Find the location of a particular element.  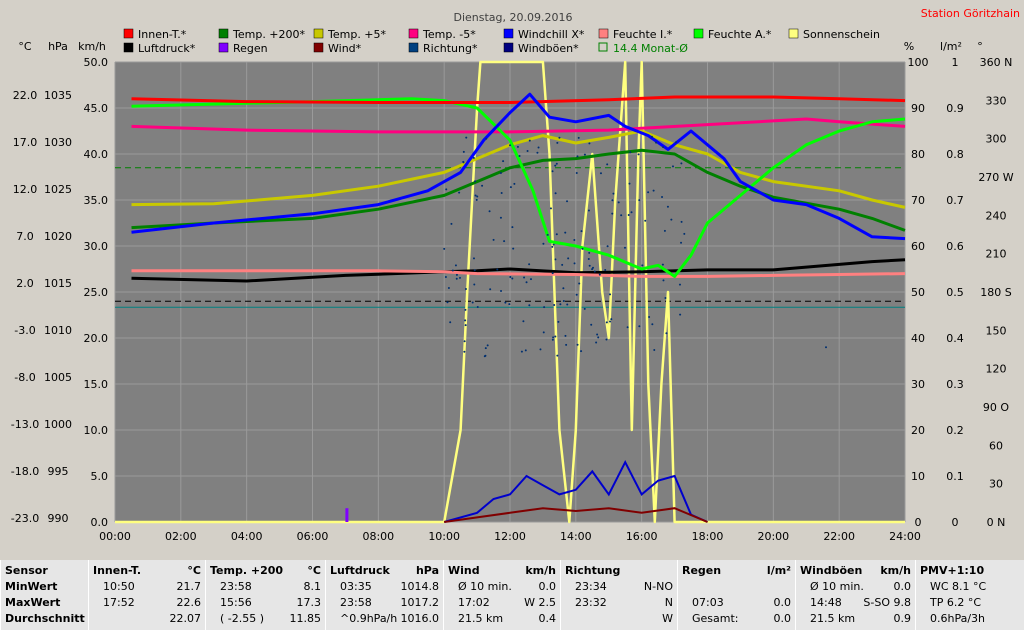

stats-label: ^0.9hPa/h is located at coordinates (369, 618).